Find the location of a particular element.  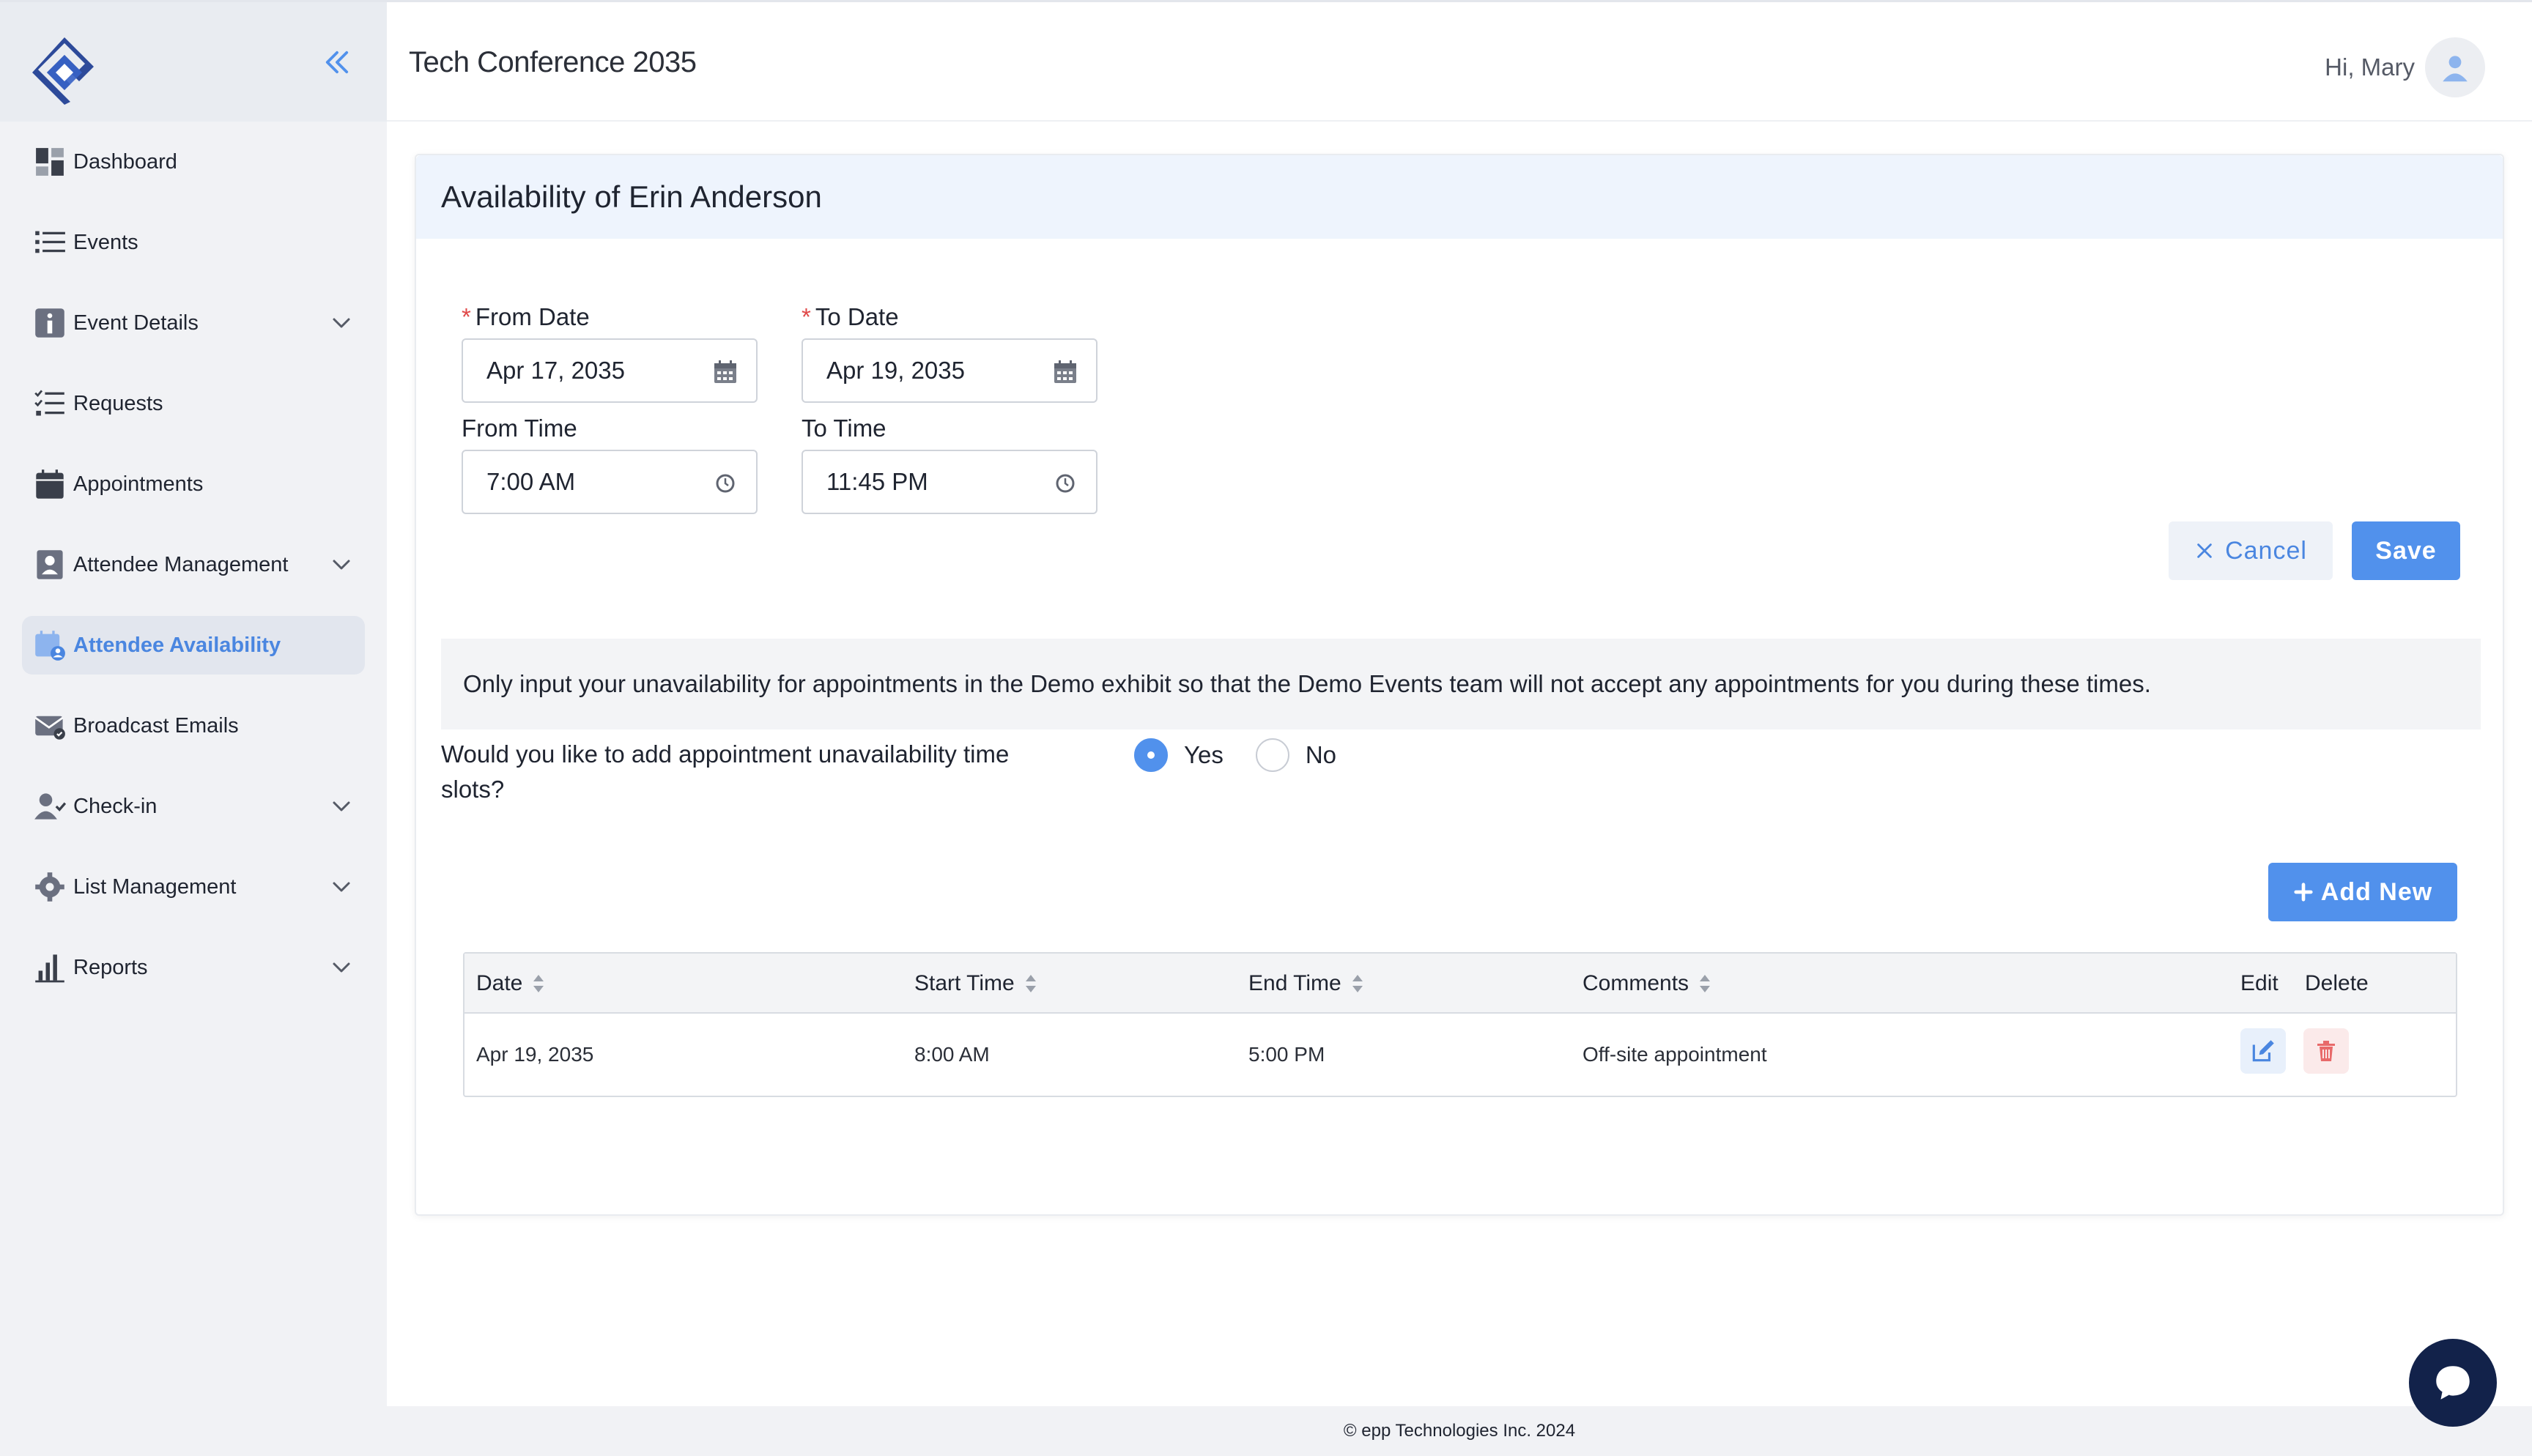

radio-yes-label: Yes is located at coordinates (1204, 755).